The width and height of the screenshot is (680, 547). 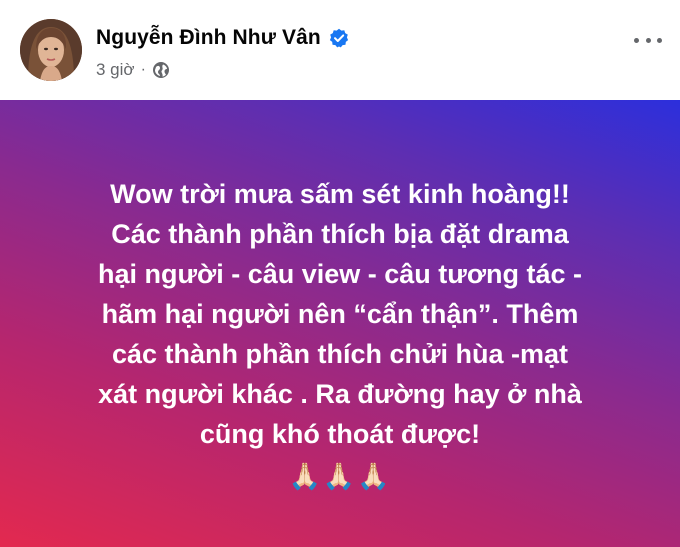 What do you see at coordinates (340, 314) in the screenshot?
I see `post-line: hãm hại người nên “cẩn thận”. Thêm` at bounding box center [340, 314].